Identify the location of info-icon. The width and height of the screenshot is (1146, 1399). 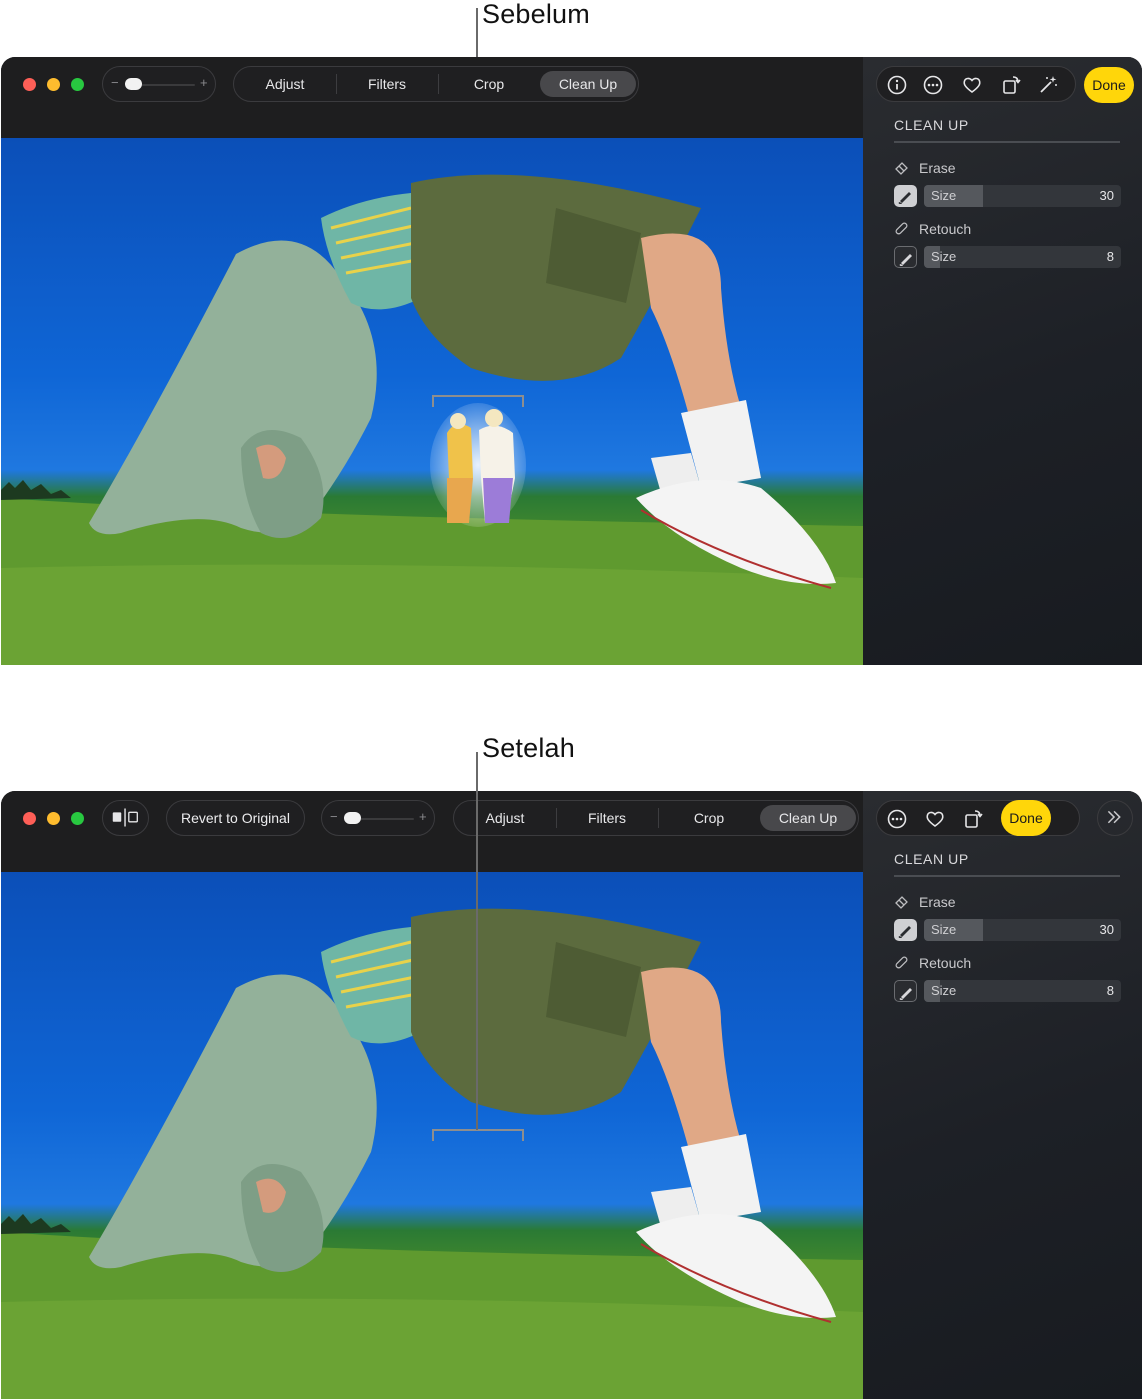
(897, 85).